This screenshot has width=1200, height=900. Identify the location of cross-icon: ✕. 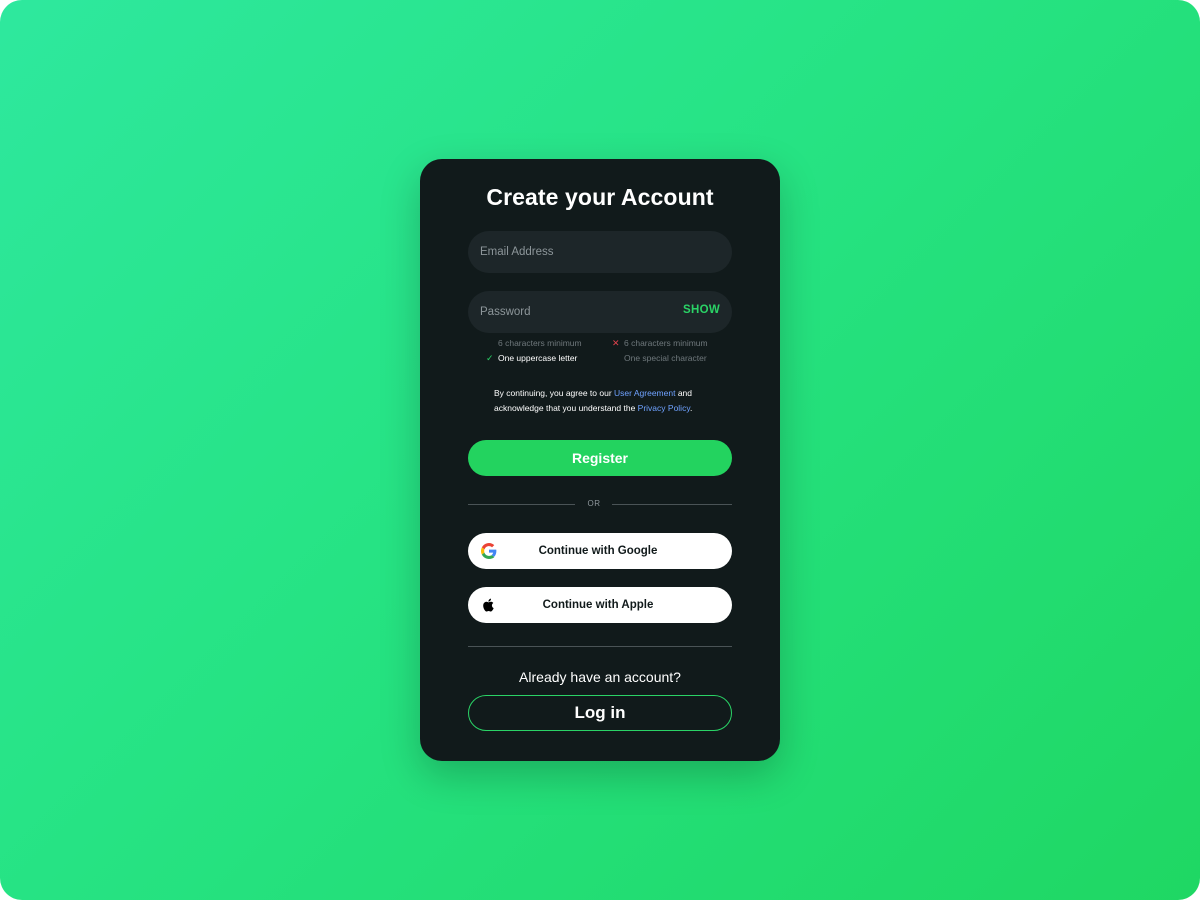
(616, 343).